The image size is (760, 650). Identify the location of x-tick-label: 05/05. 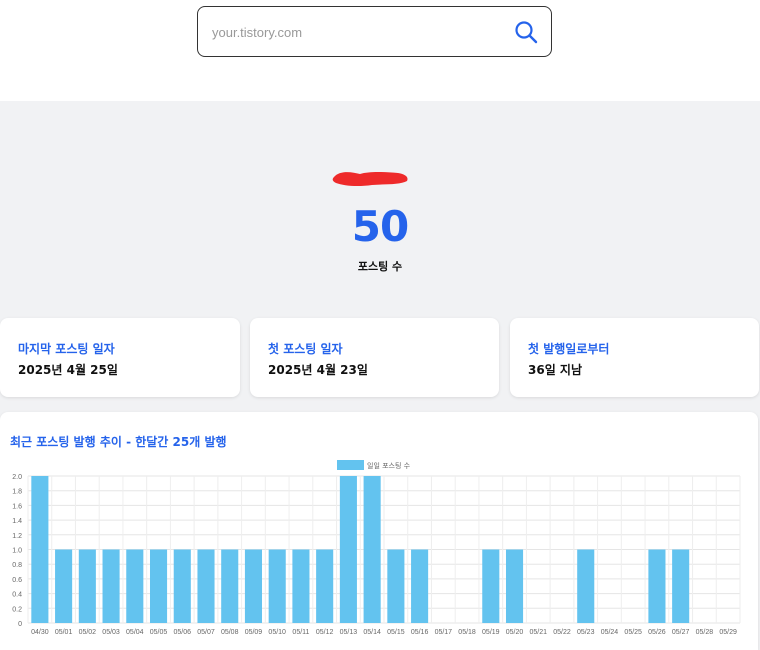
(159, 632).